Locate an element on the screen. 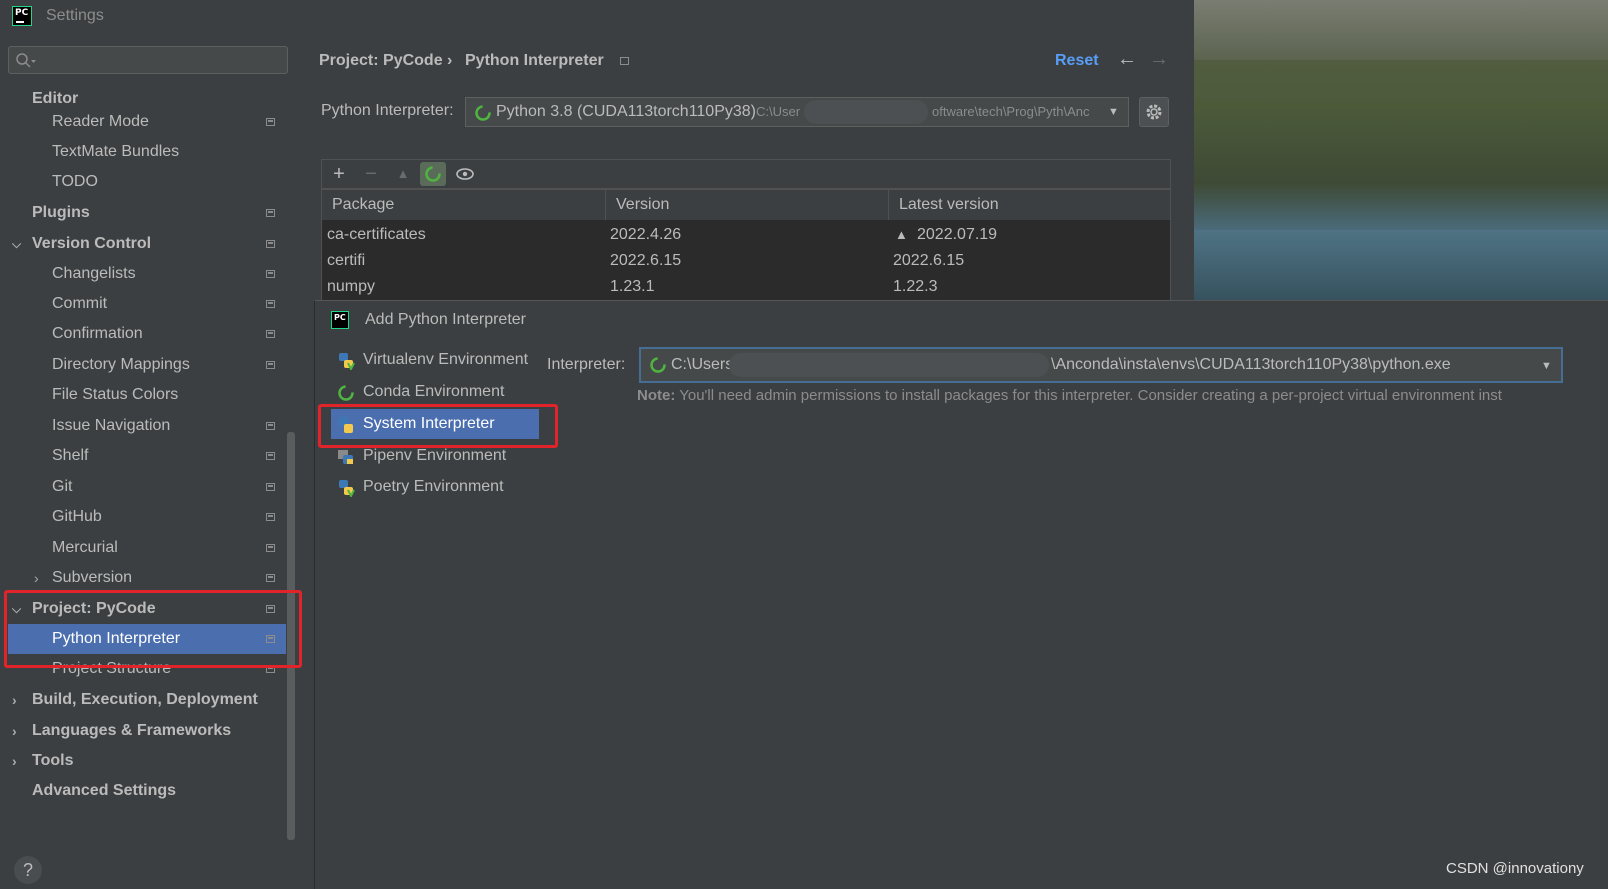  gear-icon is located at coordinates (1154, 112).